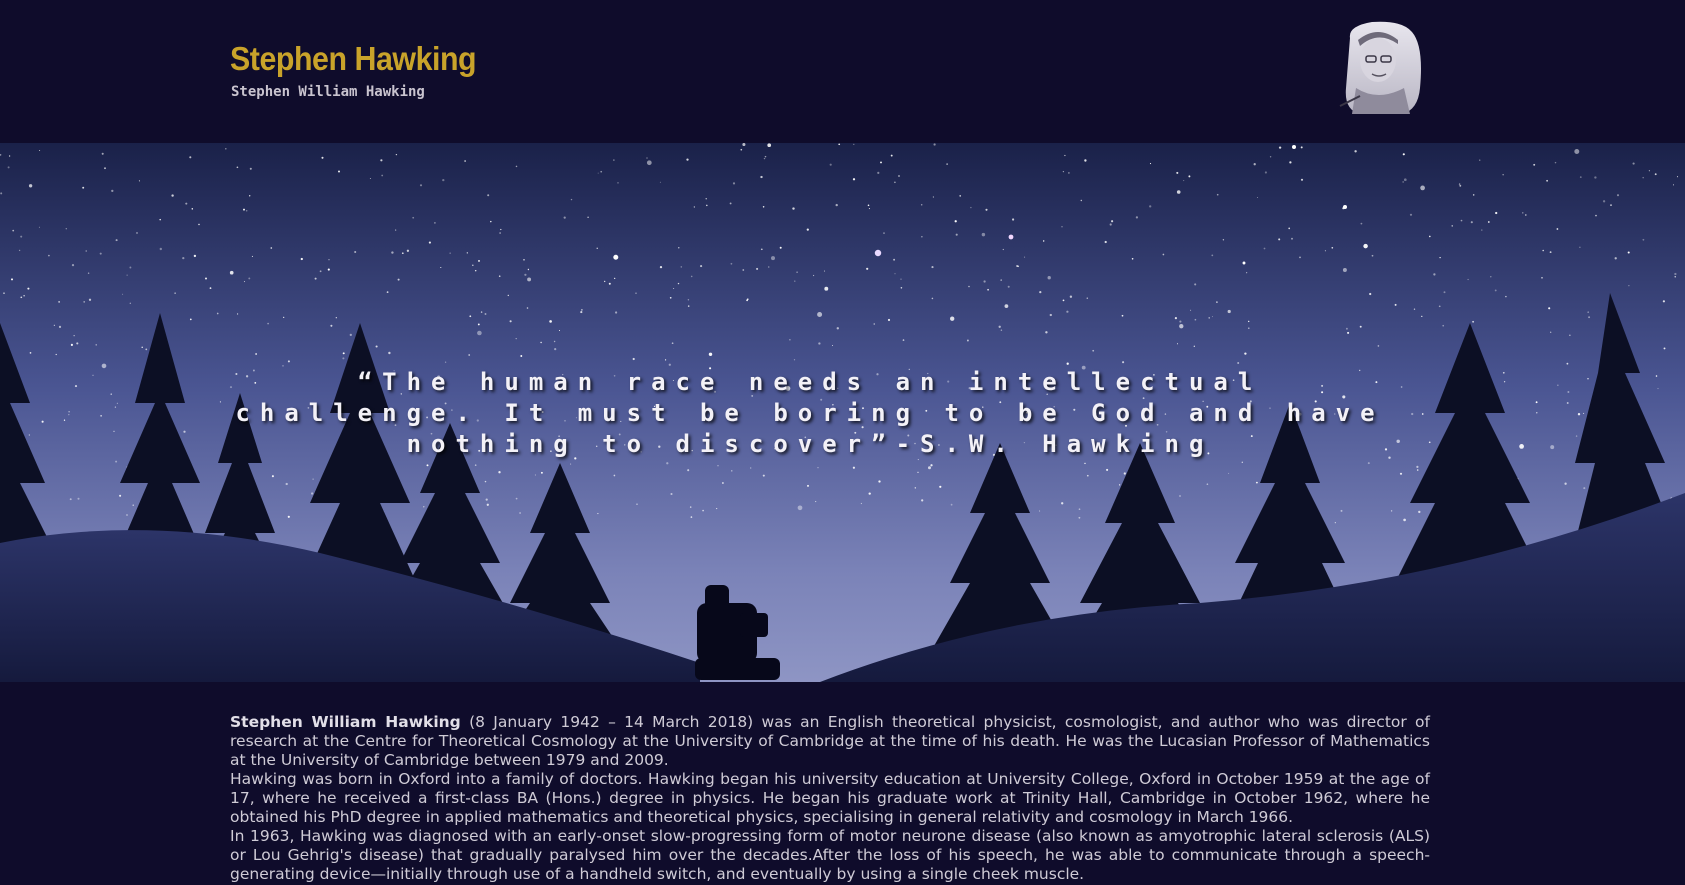 The height and width of the screenshot is (885, 1685). What do you see at coordinates (353, 58) in the screenshot?
I see `page-title: Stephen Hawking` at bounding box center [353, 58].